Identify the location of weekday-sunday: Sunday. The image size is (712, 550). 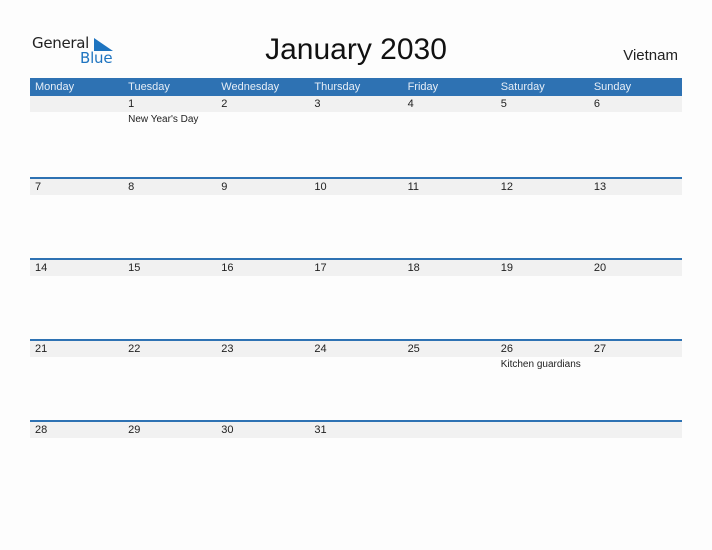
(612, 87).